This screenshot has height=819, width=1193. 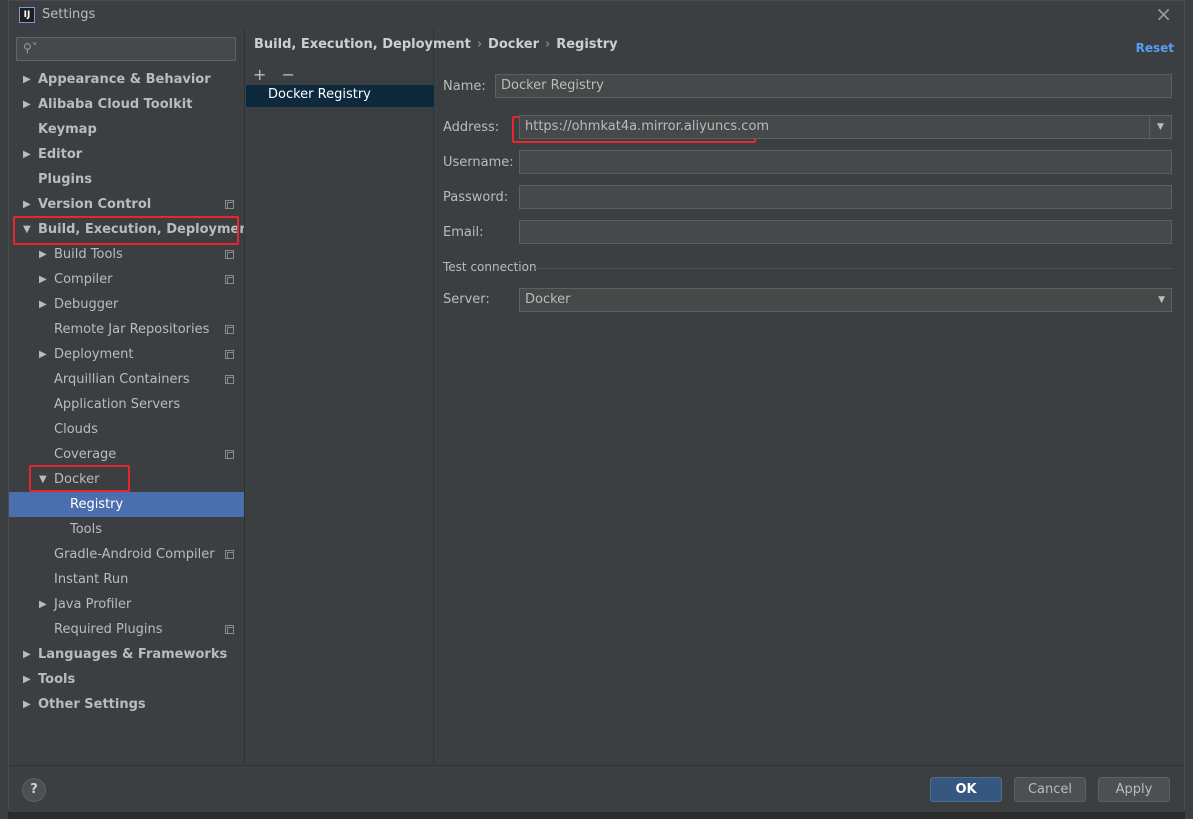 I want to click on password-field, so click(x=845, y=197).